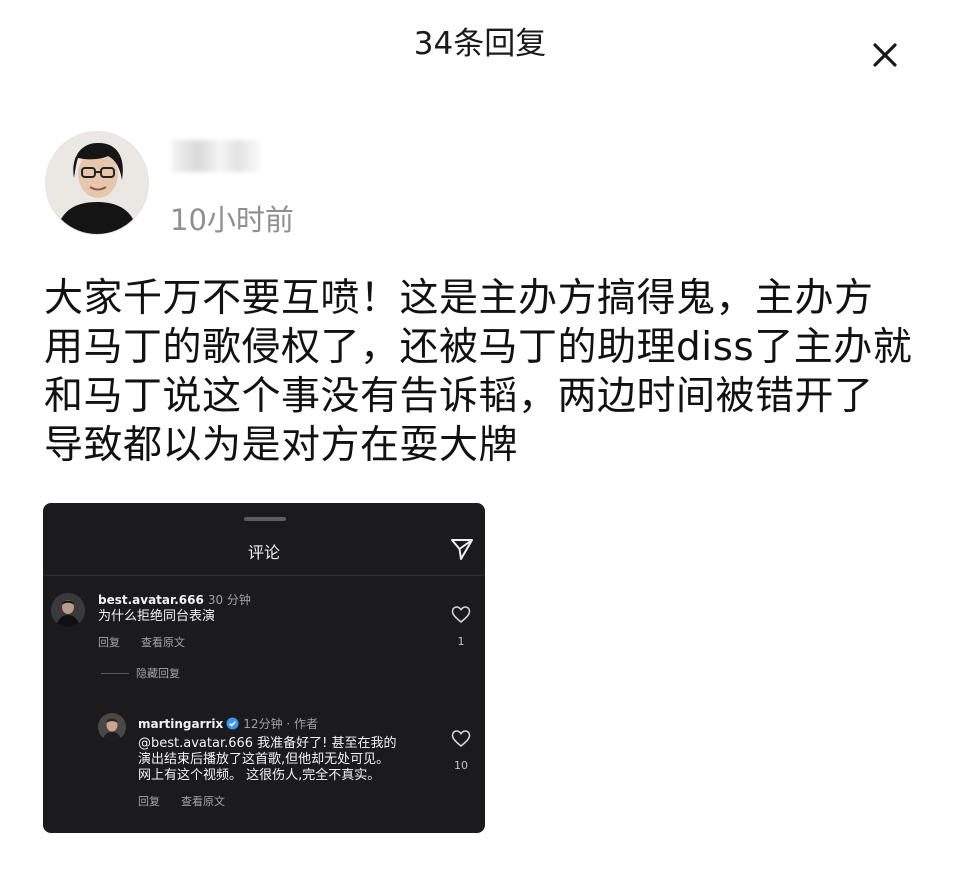 The height and width of the screenshot is (882, 960). What do you see at coordinates (158, 673) in the screenshot?
I see `hide-replies-button: 隐藏回复` at bounding box center [158, 673].